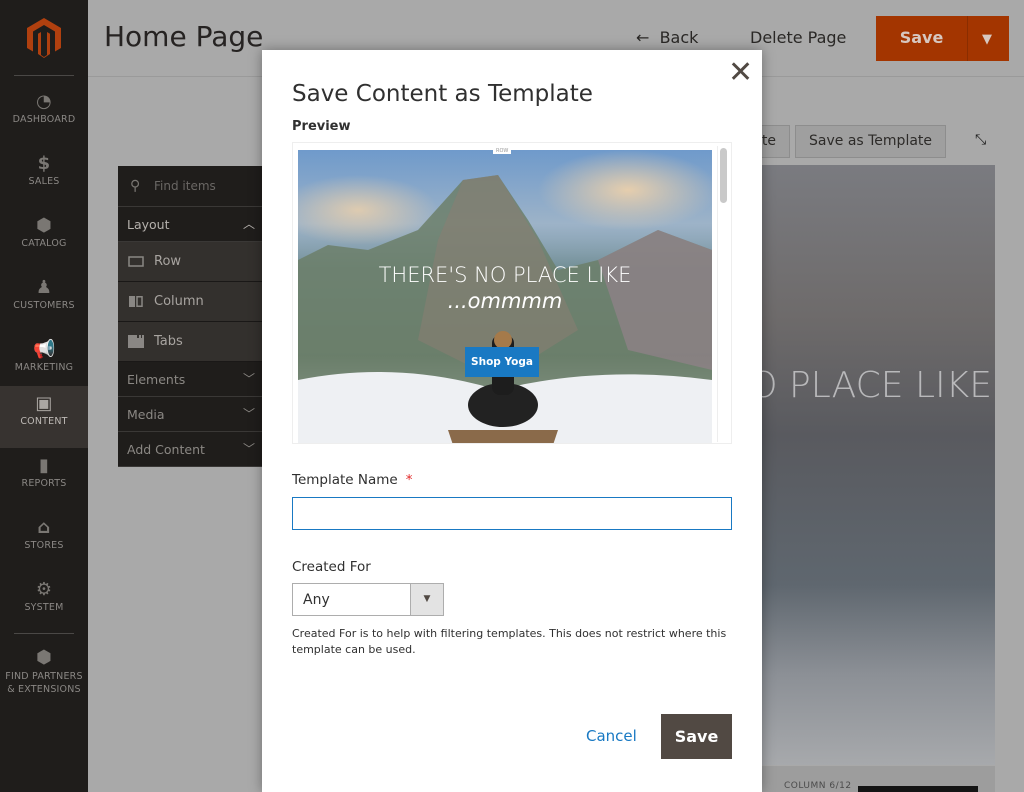  I want to click on close-icon: ✕, so click(740, 73).